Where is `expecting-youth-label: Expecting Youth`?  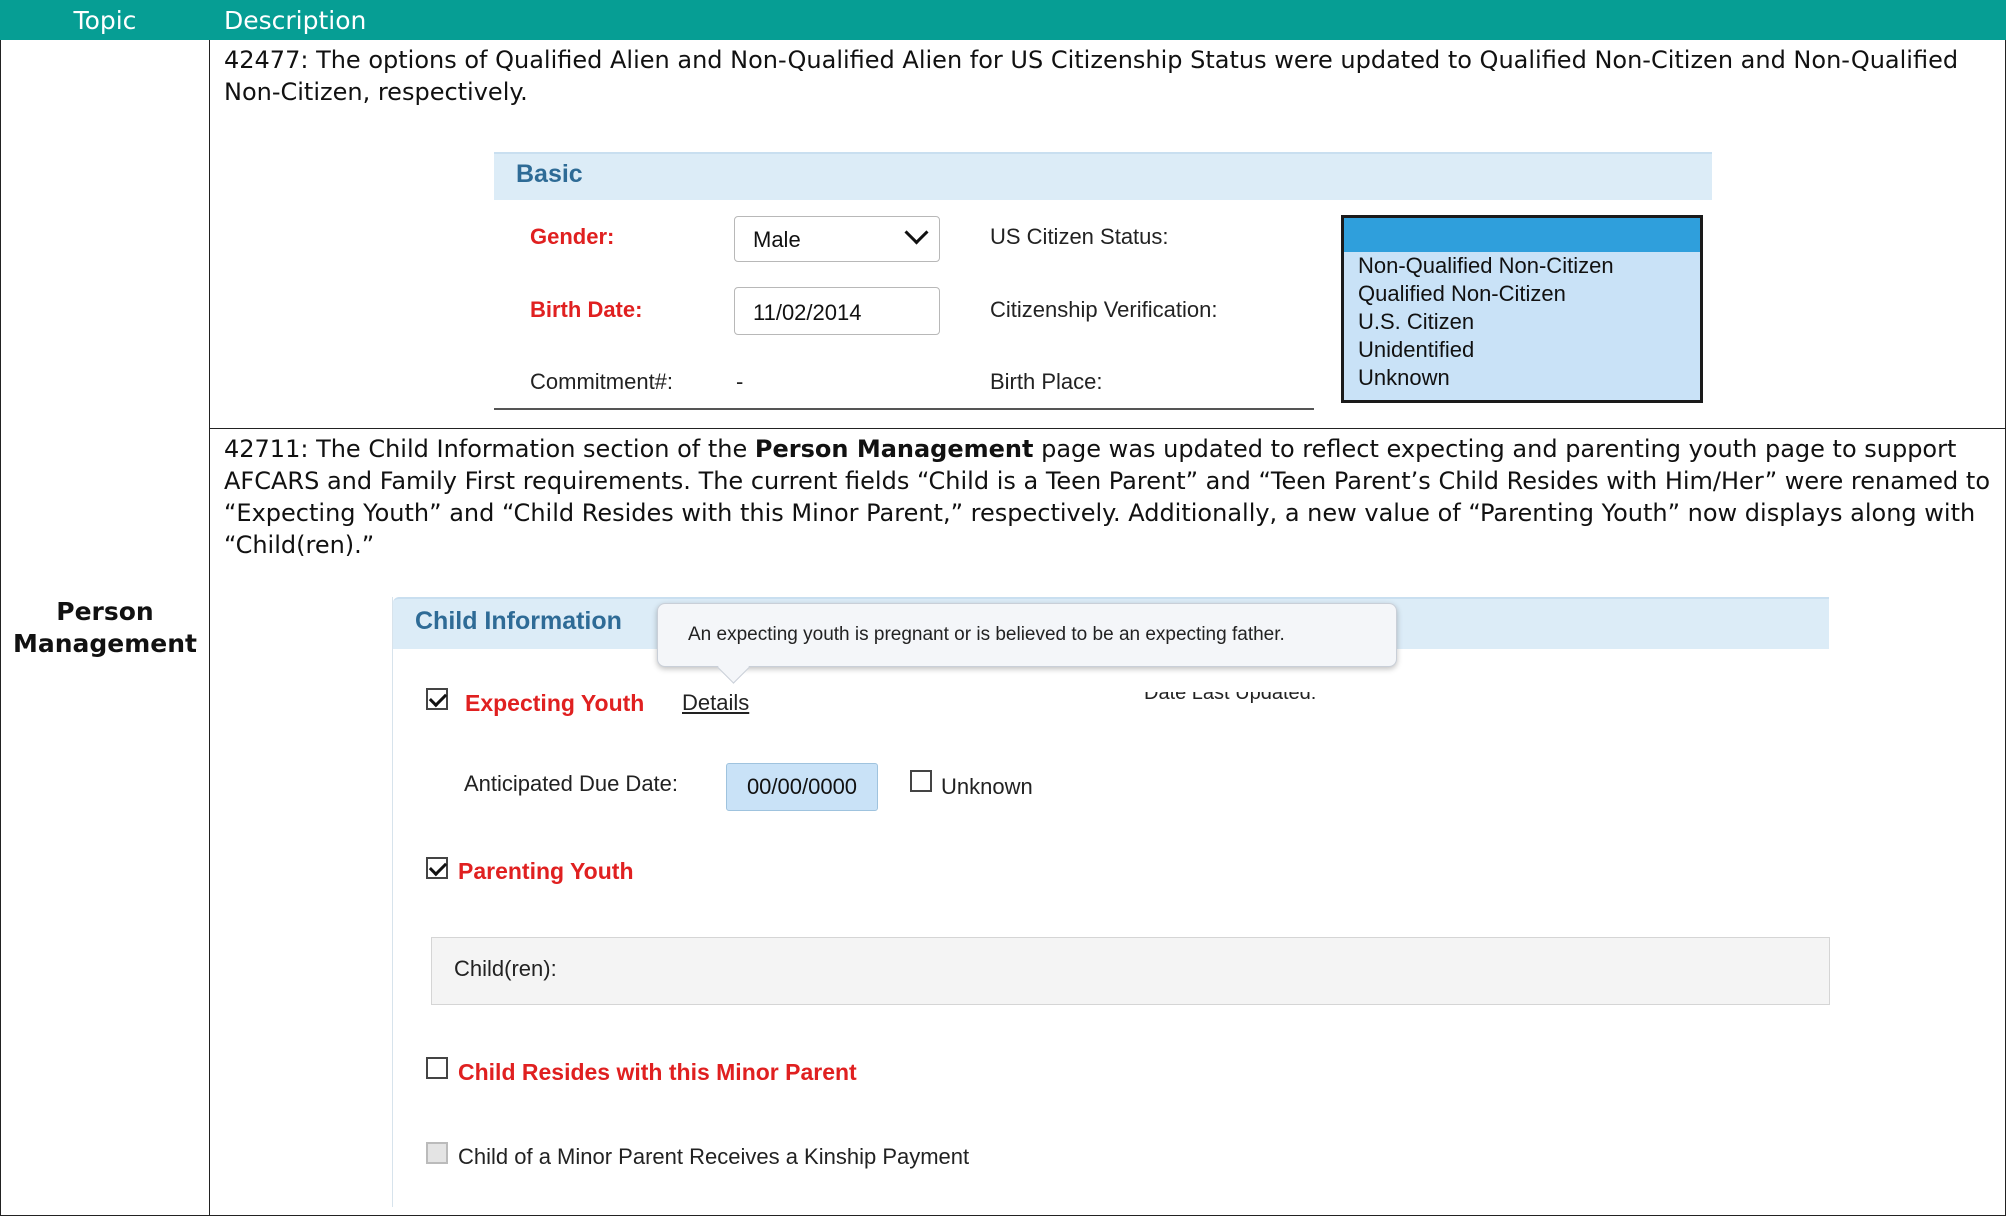 expecting-youth-label: Expecting Youth is located at coordinates (555, 703).